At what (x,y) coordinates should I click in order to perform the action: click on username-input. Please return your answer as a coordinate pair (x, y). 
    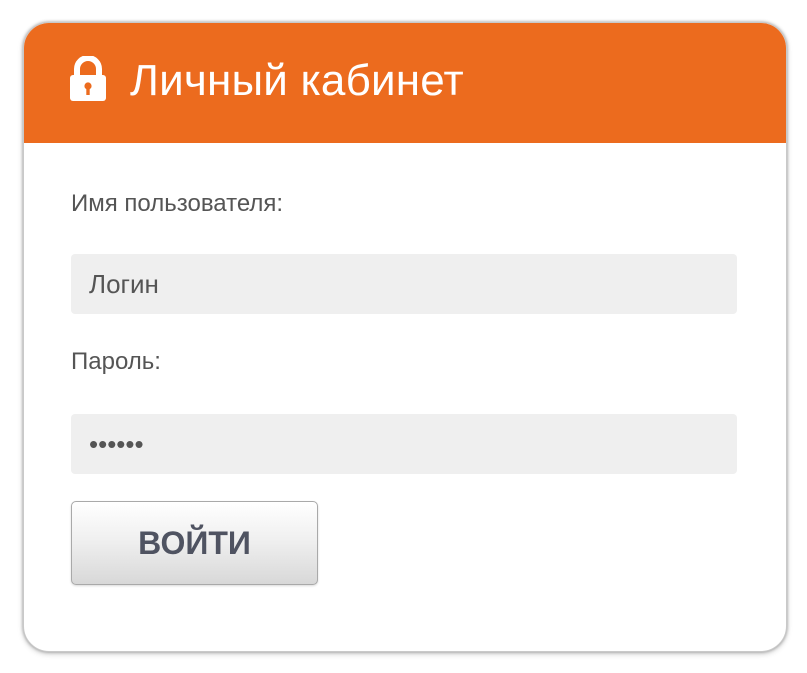
    Looking at the image, I should click on (404, 284).